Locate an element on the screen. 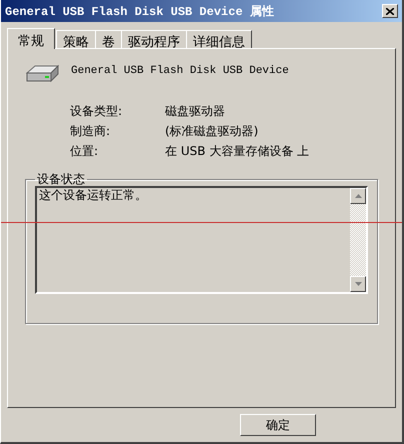  property-label: 制造商: is located at coordinates (91, 131).